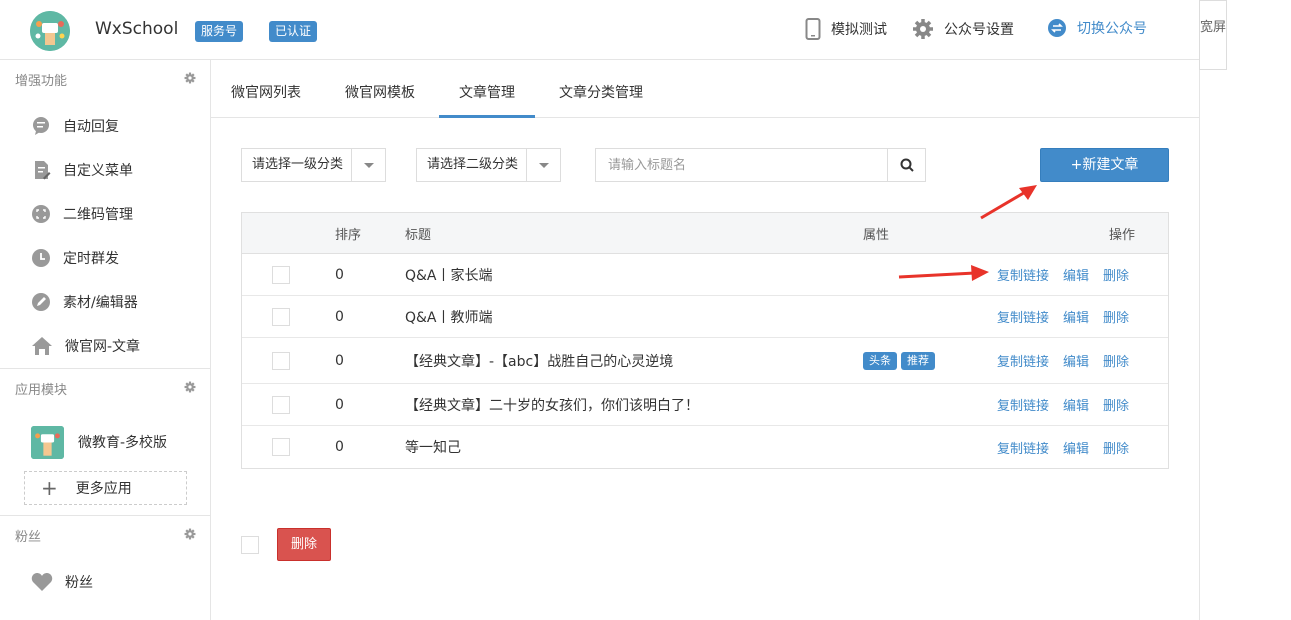 The height and width of the screenshot is (620, 1291). I want to click on switch-account-link: 切换公众号, so click(1097, 28).